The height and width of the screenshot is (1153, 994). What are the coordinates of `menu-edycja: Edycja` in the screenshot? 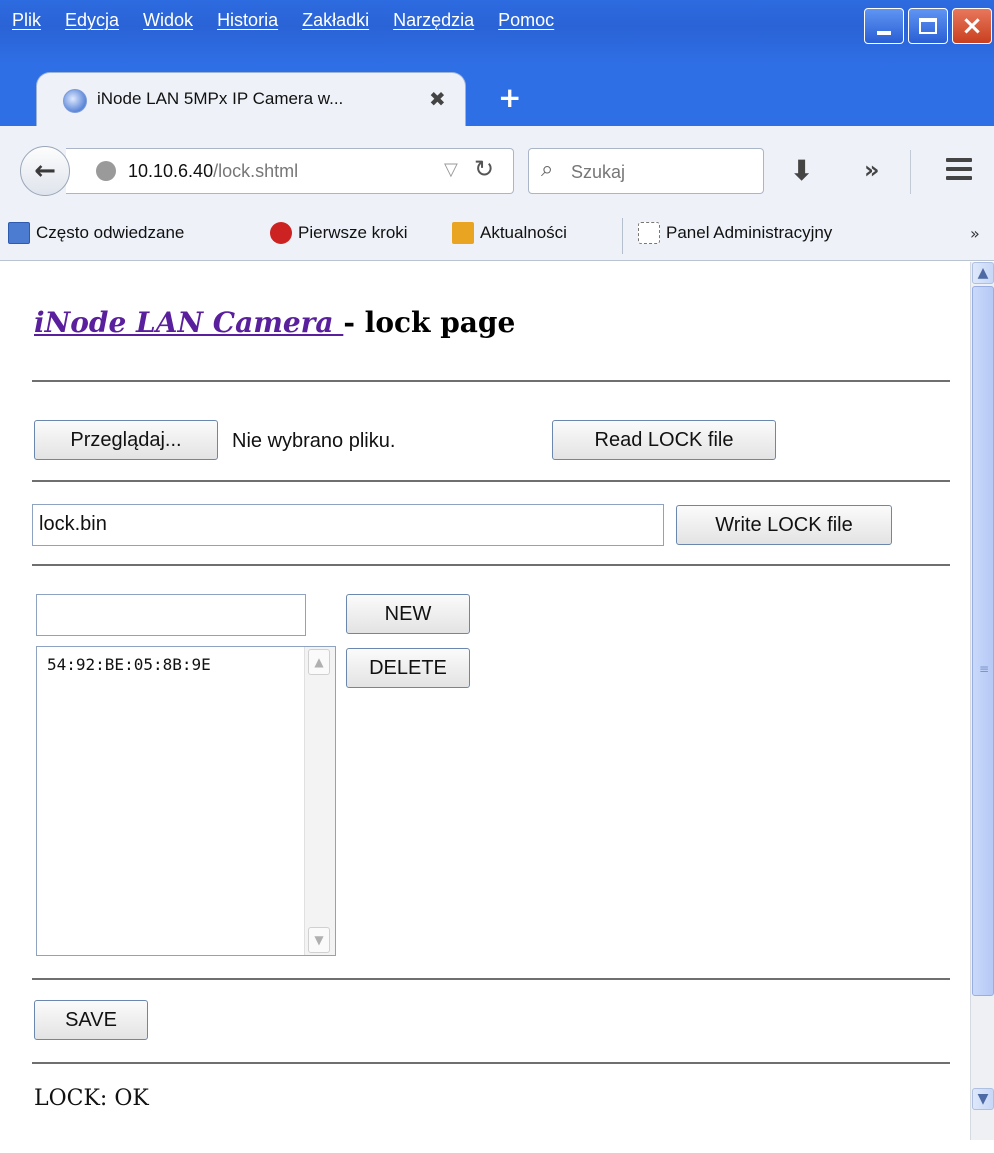 It's located at (92, 20).